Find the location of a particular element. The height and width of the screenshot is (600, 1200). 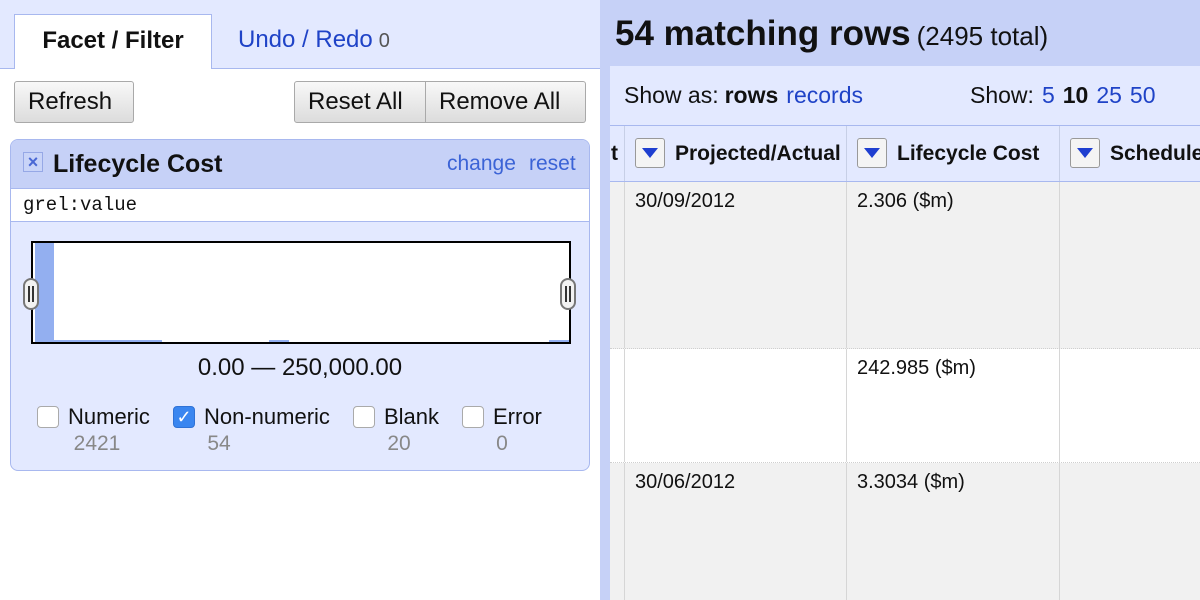

total-rows: (2495 total) is located at coordinates (982, 36).